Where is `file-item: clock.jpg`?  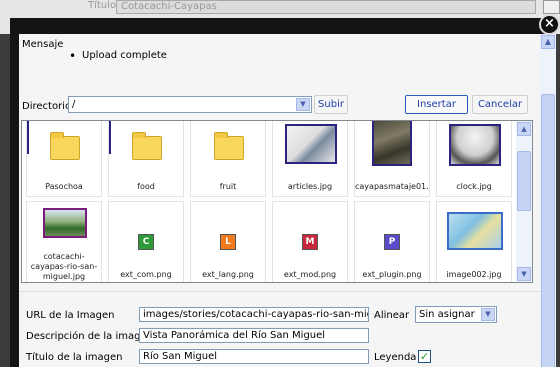
file-item: clock.jpg is located at coordinates (474, 159).